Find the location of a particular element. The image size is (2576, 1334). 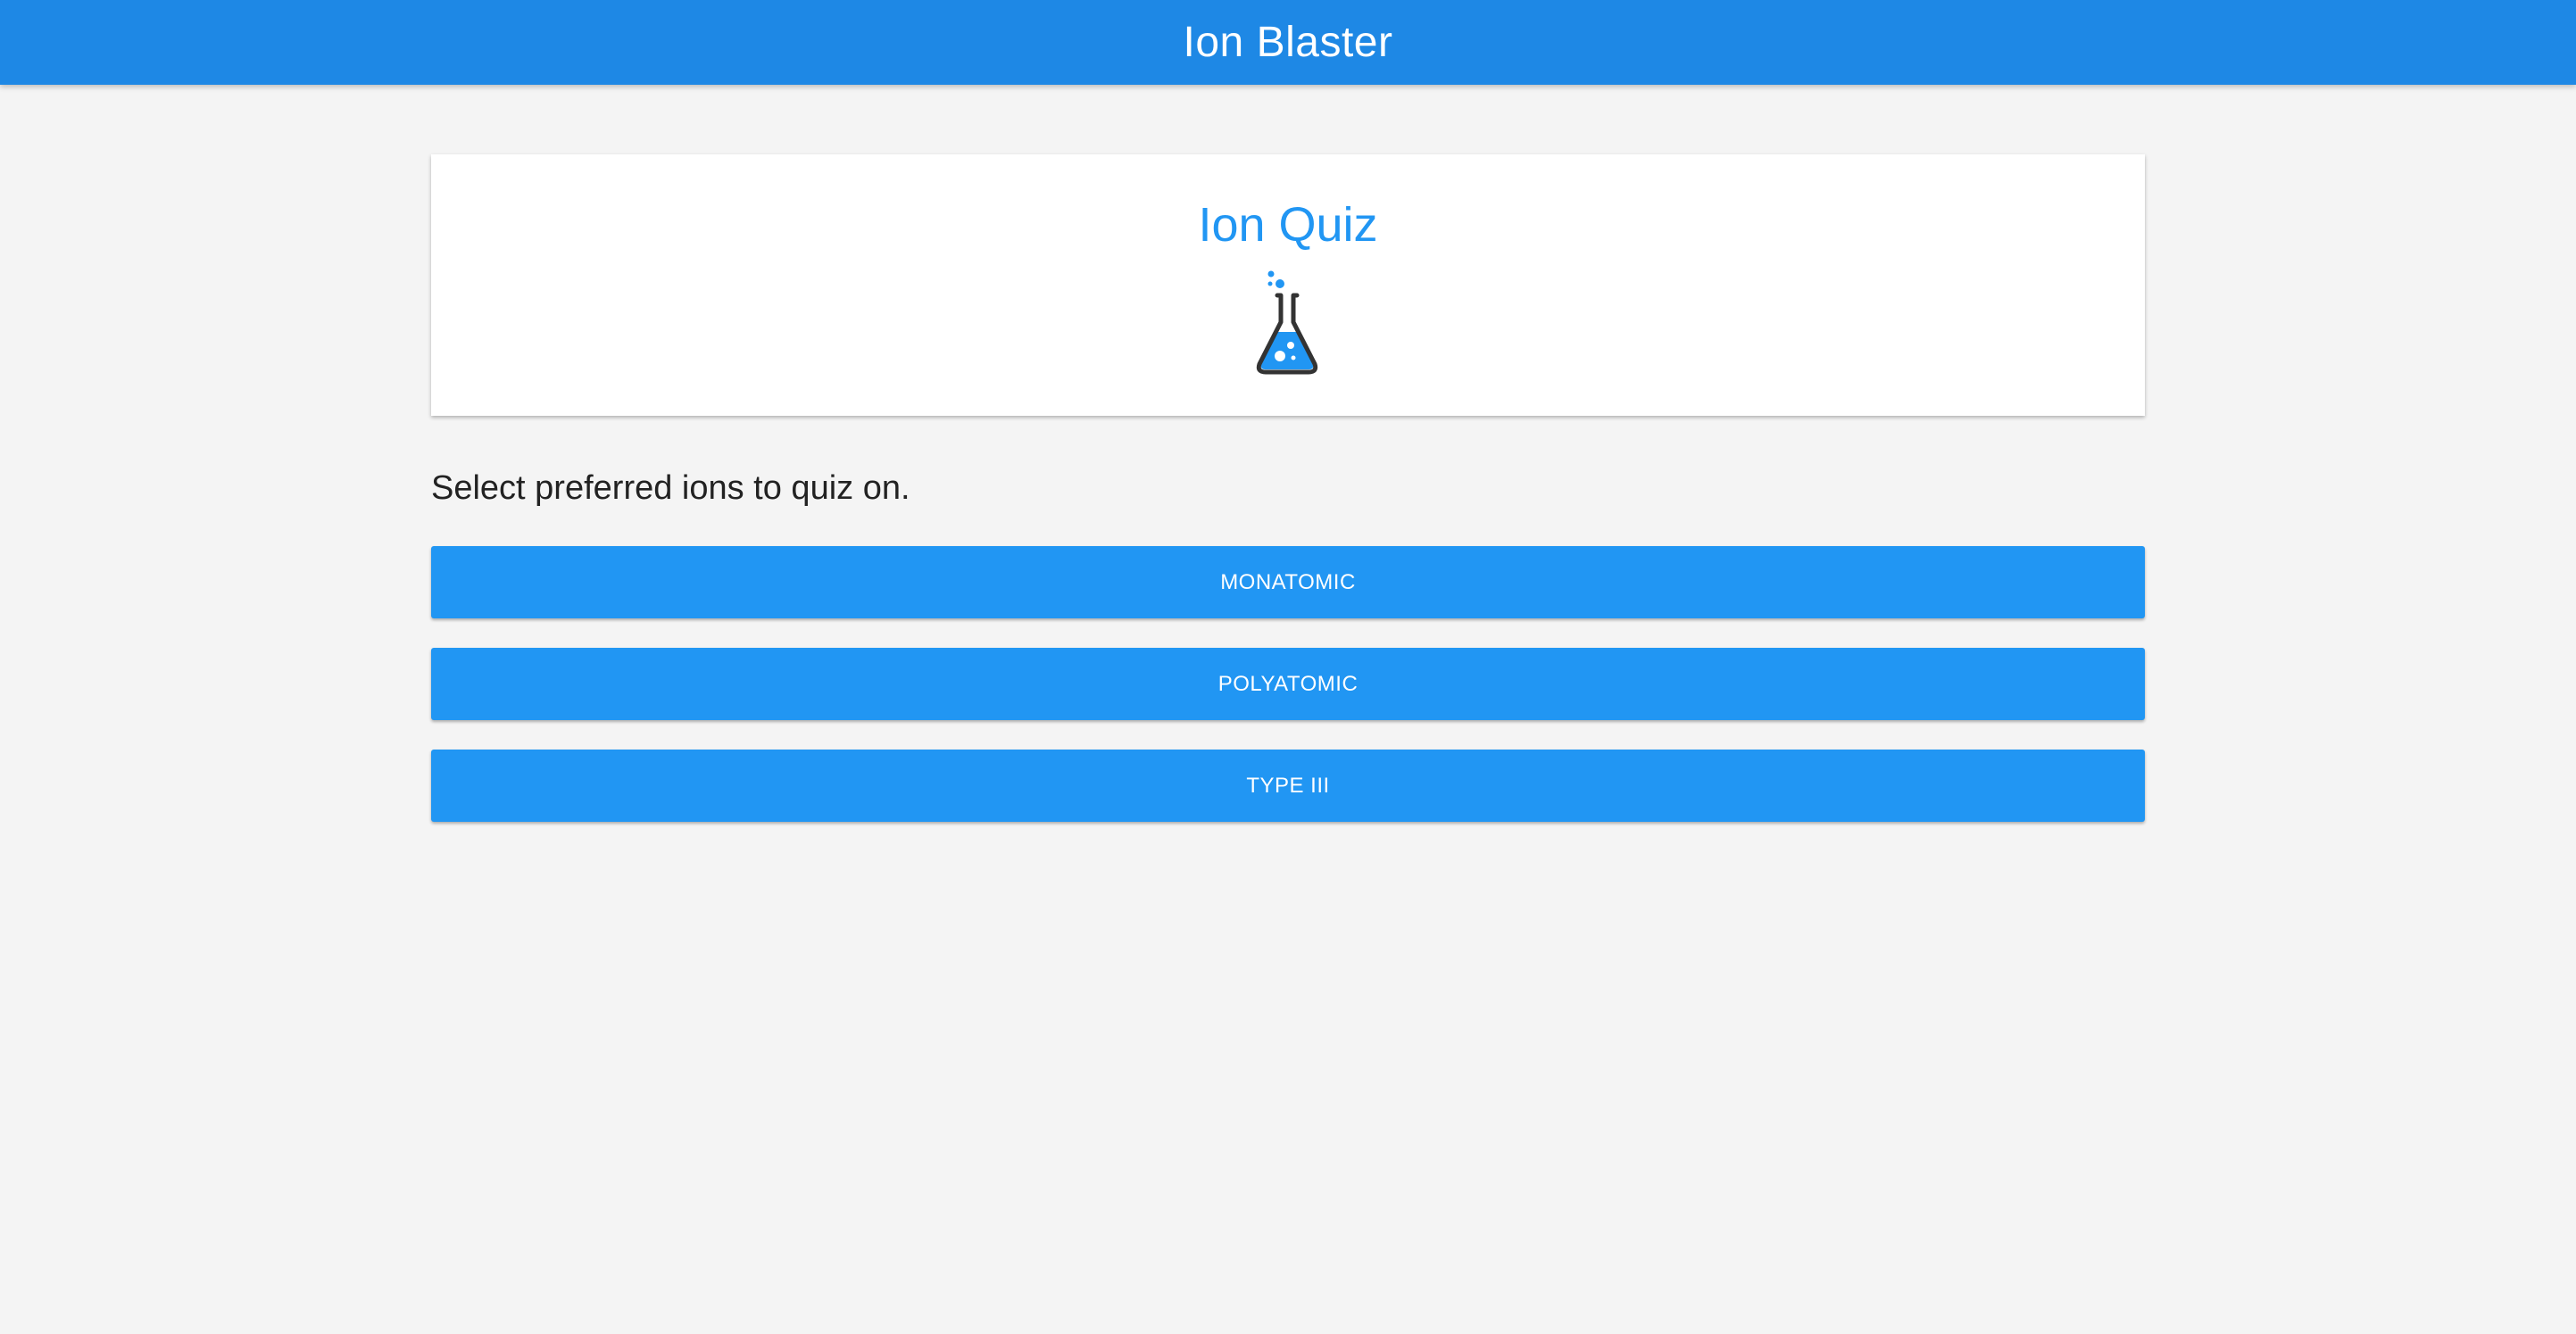

monatomic-button: MONATOMIC is located at coordinates (1288, 582).